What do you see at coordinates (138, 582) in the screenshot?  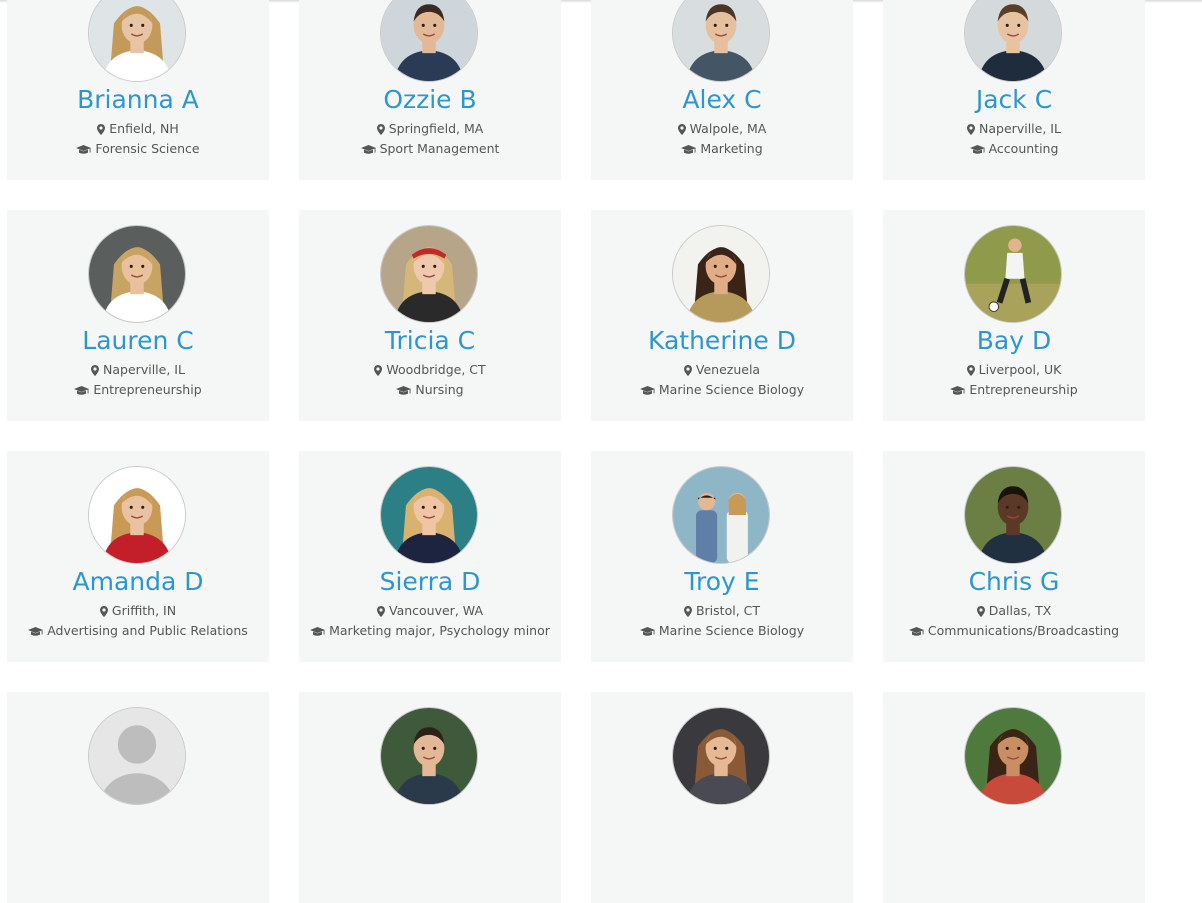 I see `student-name: Amanda D` at bounding box center [138, 582].